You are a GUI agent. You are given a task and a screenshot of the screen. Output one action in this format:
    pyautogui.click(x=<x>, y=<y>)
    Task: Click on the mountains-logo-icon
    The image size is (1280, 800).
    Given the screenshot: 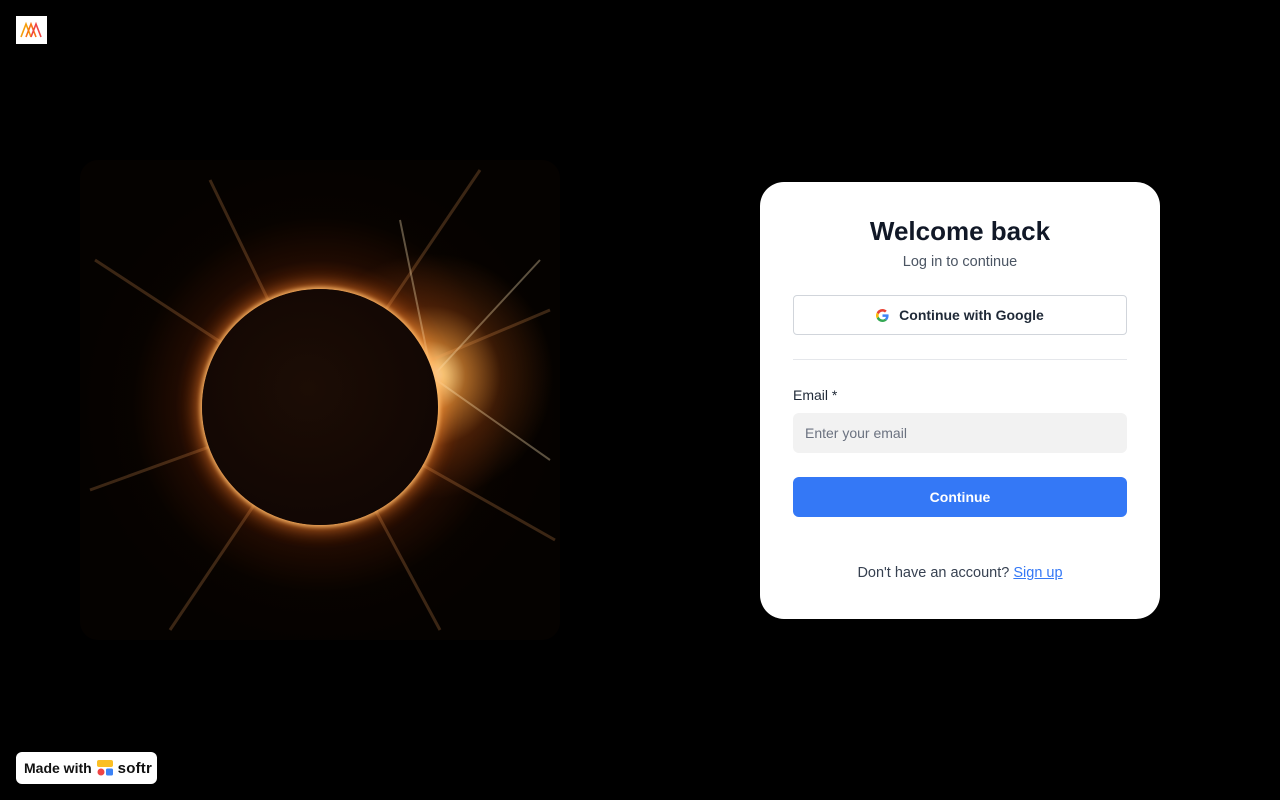 What is the action you would take?
    pyautogui.click(x=31, y=30)
    